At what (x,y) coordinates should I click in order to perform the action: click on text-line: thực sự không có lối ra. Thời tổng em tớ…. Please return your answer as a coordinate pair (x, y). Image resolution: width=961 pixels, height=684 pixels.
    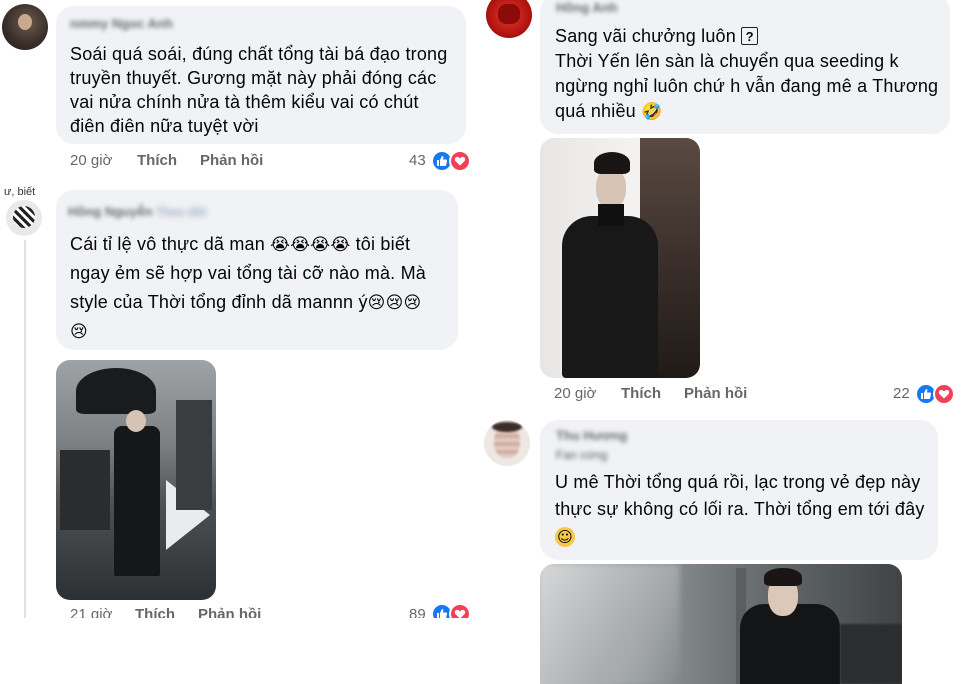
    Looking at the image, I should click on (747, 510).